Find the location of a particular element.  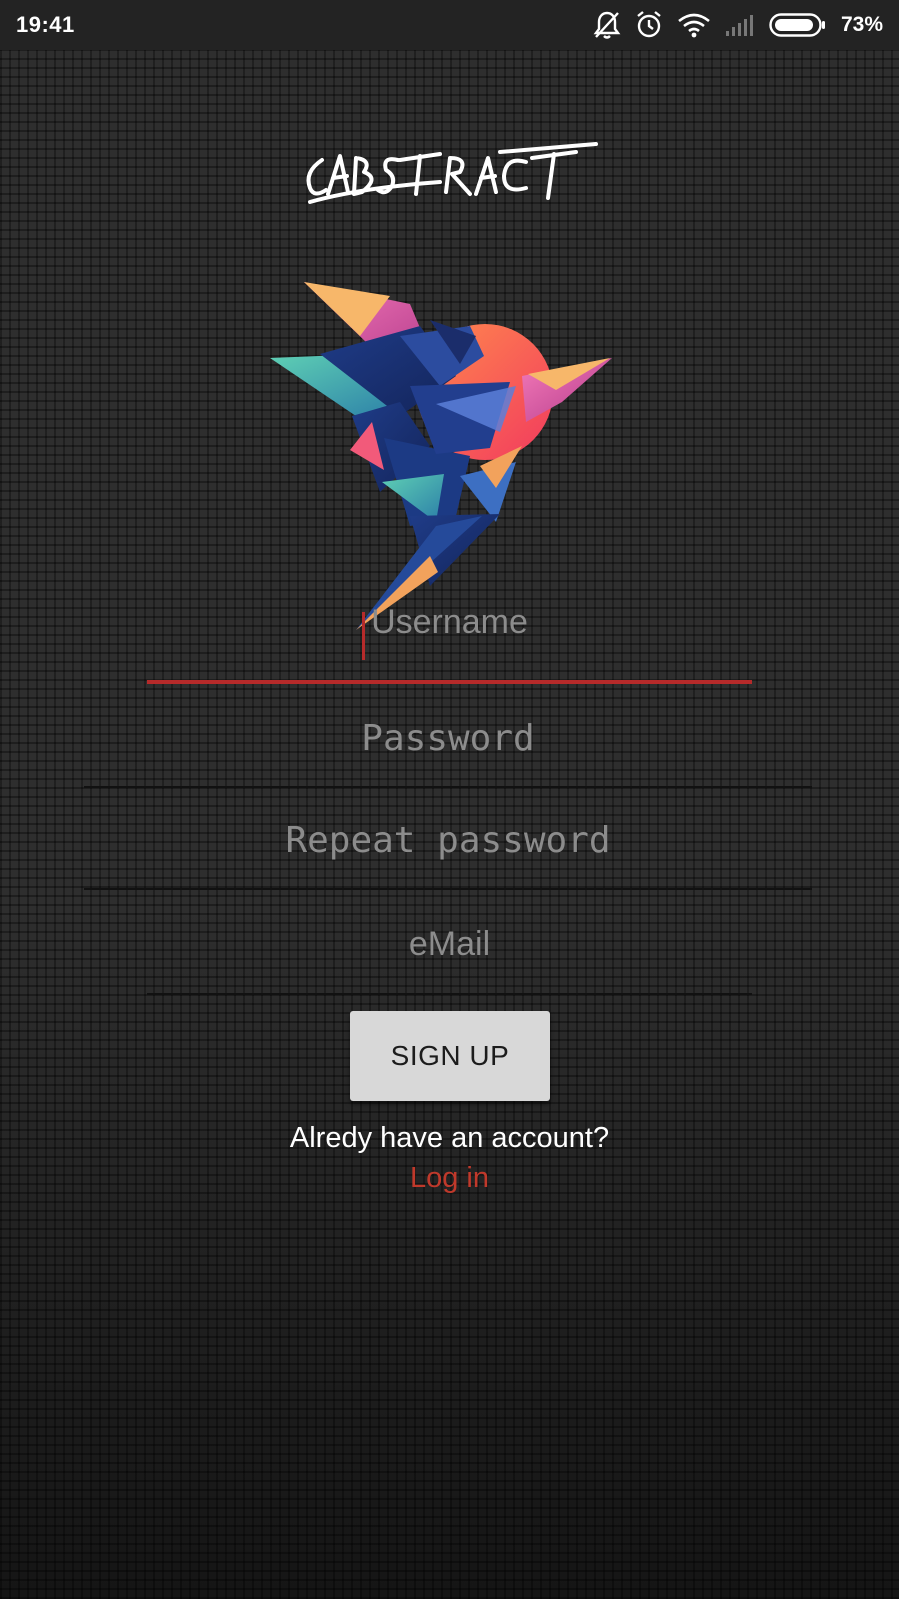

status-time: 19:41 is located at coordinates (45, 24).